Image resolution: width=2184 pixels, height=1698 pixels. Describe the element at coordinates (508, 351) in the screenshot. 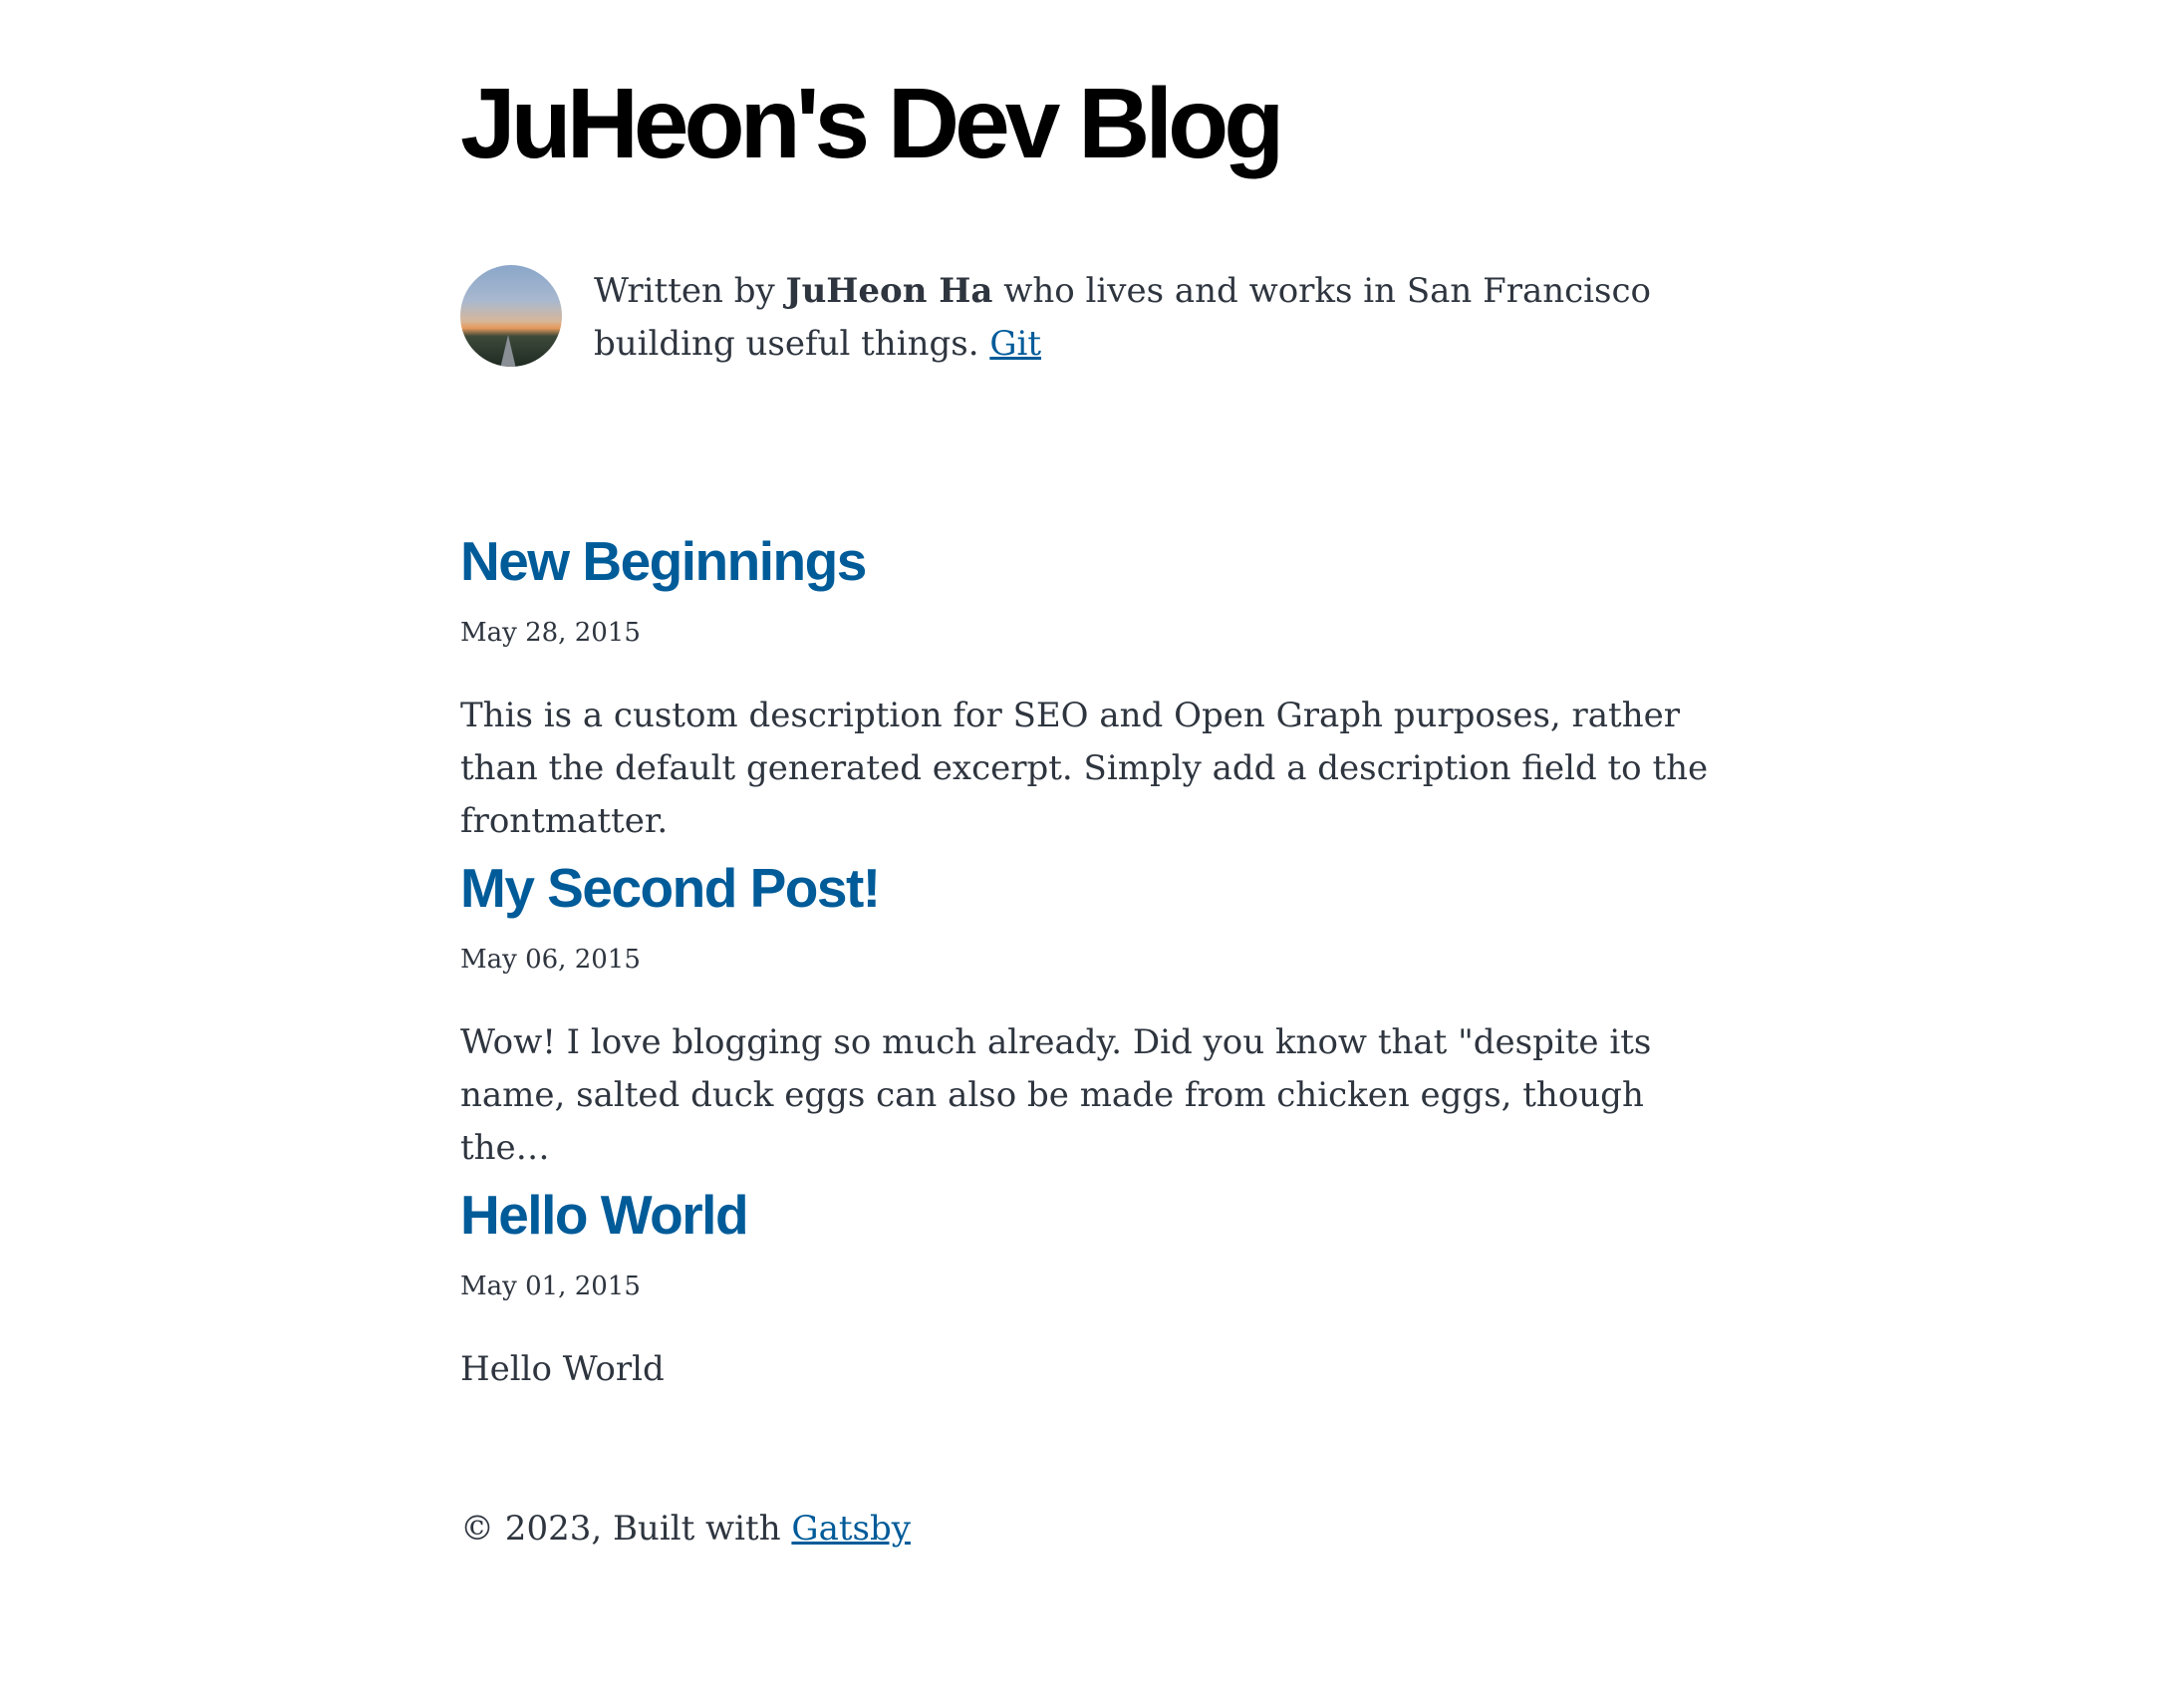

I see `avatar-road-shape` at that location.